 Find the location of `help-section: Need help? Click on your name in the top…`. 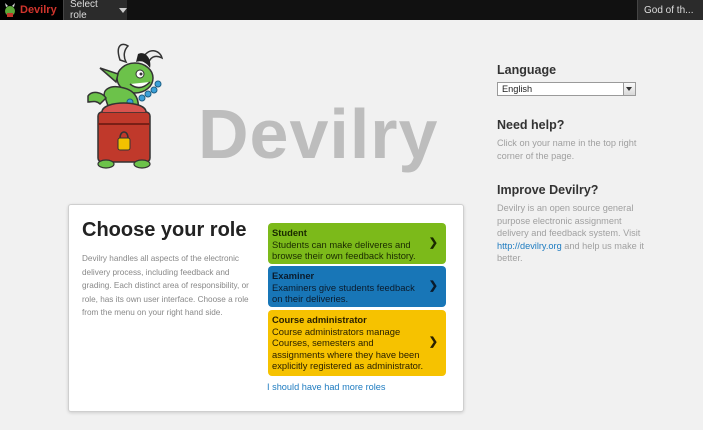

help-section: Need help? Click on your name in the top… is located at coordinates (572, 140).